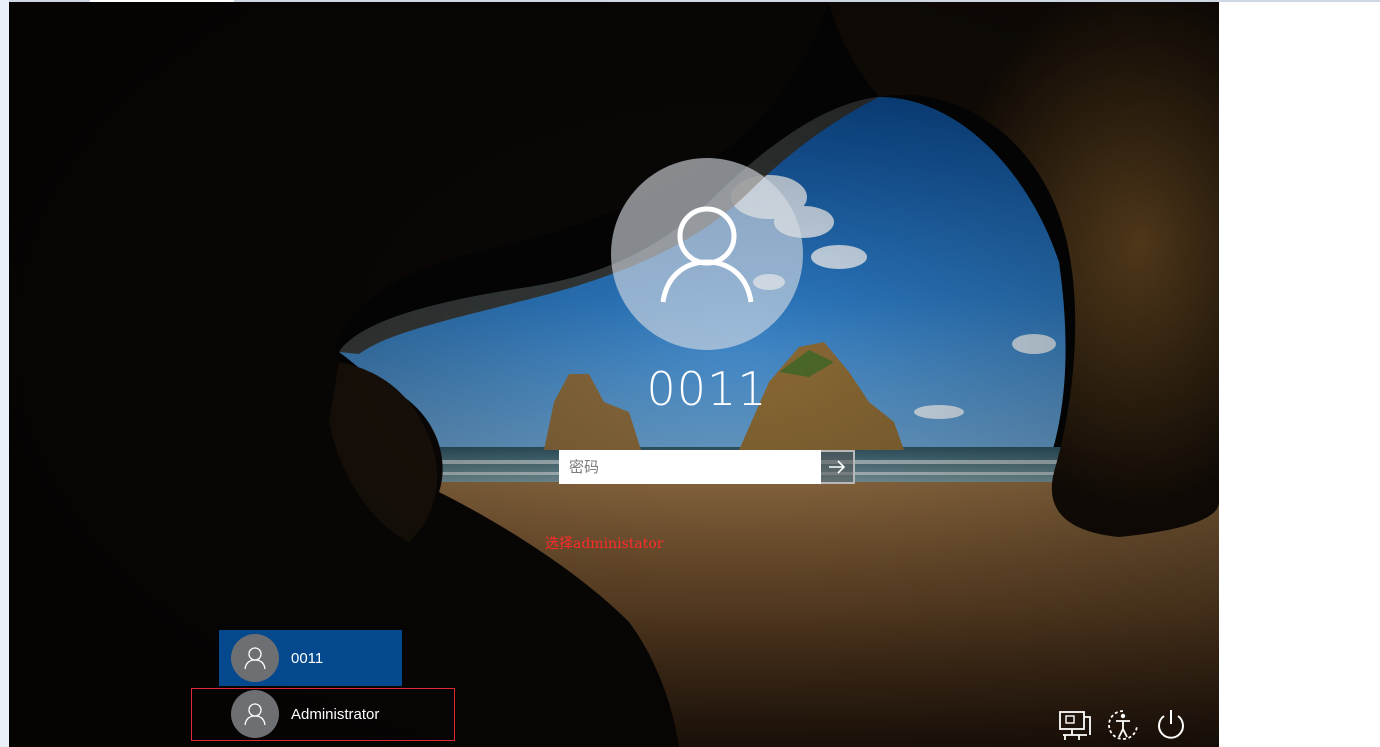  I want to click on submit-button, so click(838, 467).